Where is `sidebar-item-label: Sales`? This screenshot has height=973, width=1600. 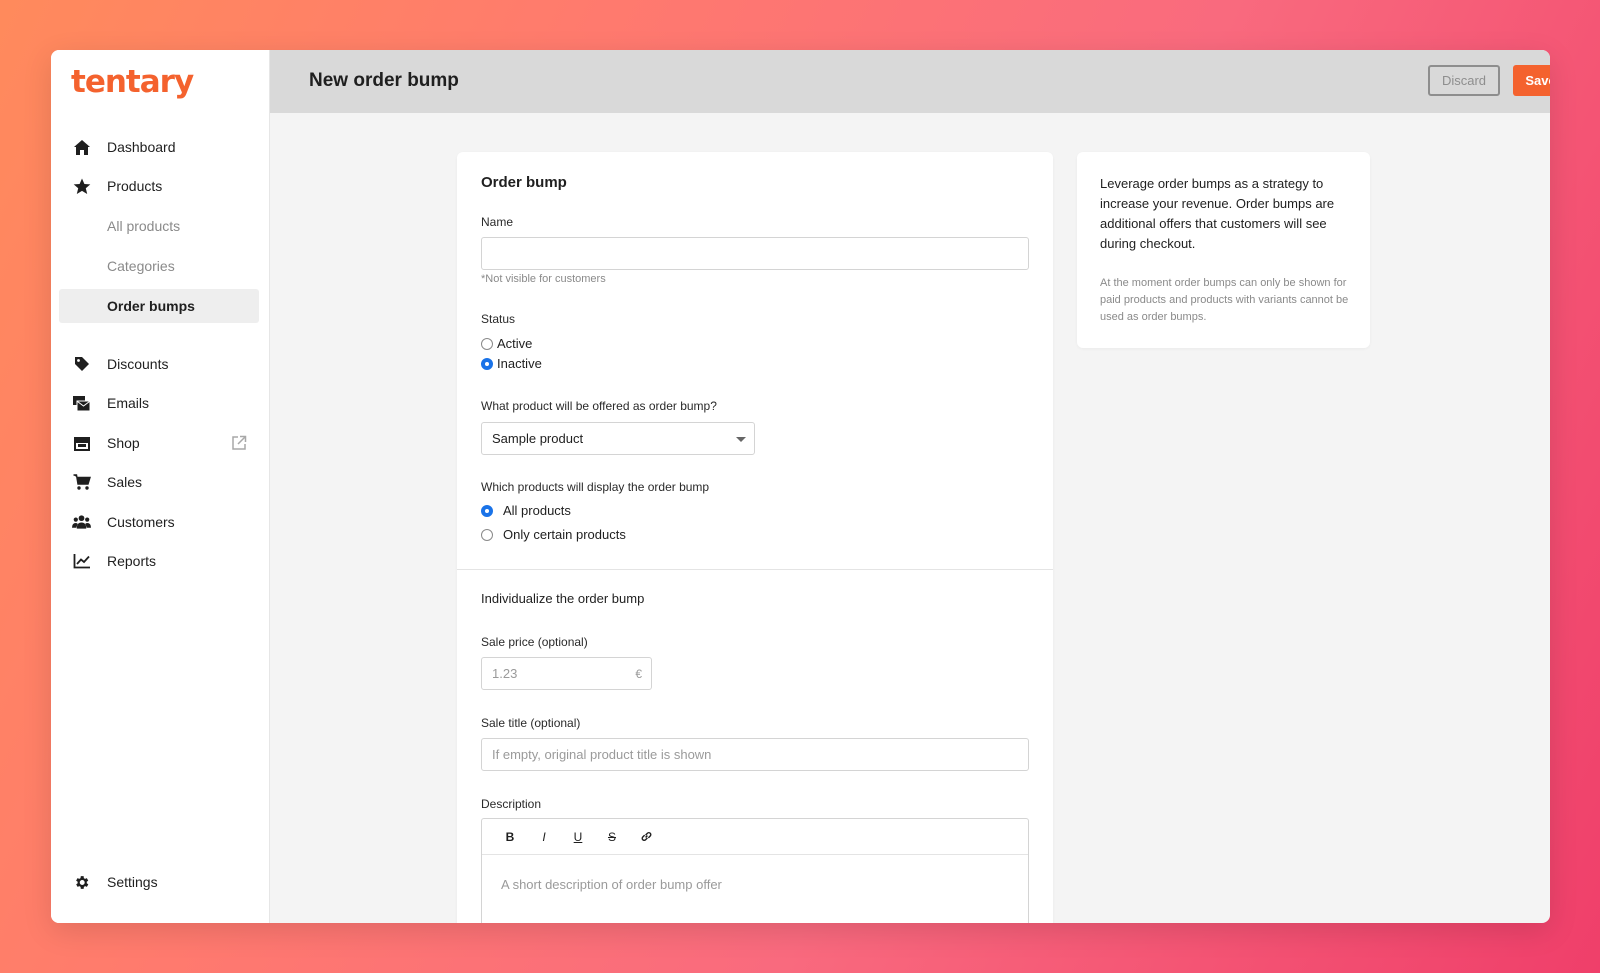 sidebar-item-label: Sales is located at coordinates (125, 482).